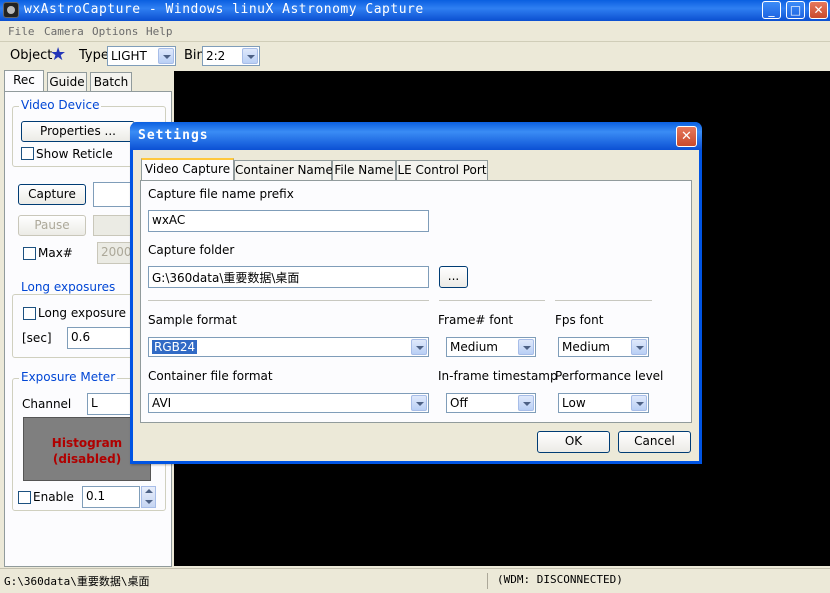  I want to click on folder-field: G:\360data\重要数据\桌面, so click(288, 277).